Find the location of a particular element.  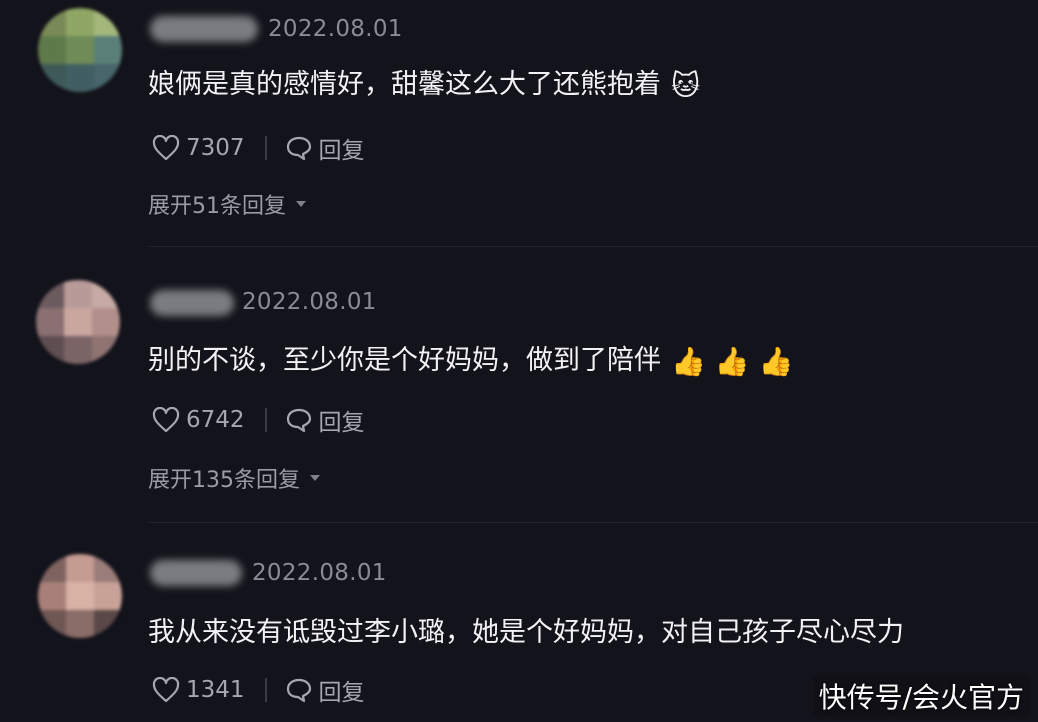

comment-actions: 1341 回复 is located at coordinates (258, 690).